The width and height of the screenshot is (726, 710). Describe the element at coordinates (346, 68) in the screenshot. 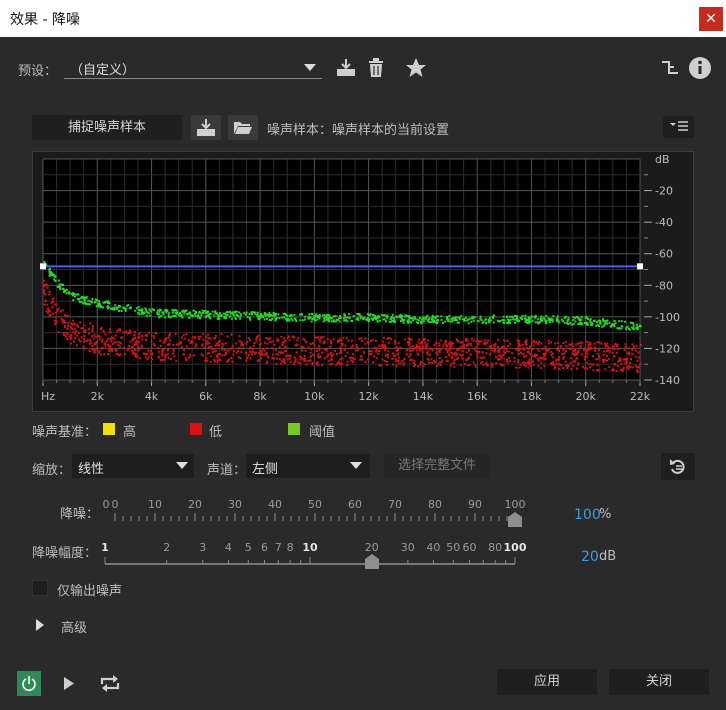

I see `save-preset-icon` at that location.